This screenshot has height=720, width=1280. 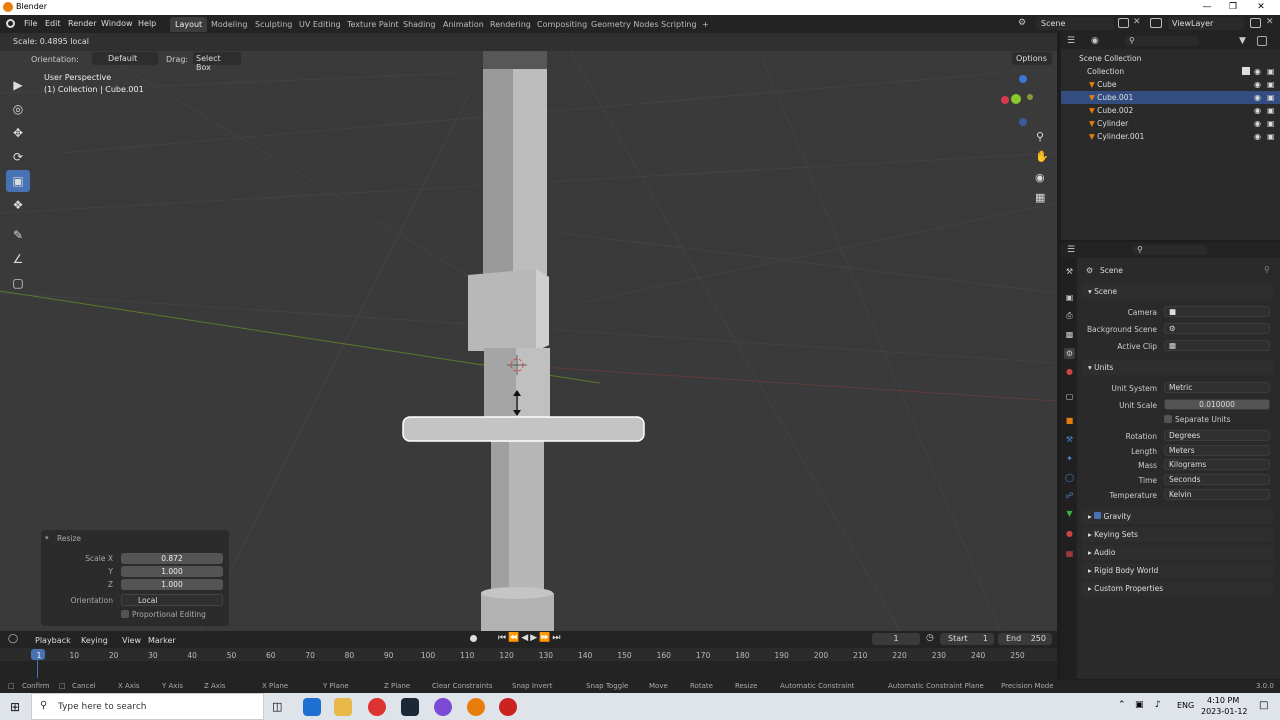 I want to click on outliner-search-icon: ⚲, so click(x=1162, y=41).